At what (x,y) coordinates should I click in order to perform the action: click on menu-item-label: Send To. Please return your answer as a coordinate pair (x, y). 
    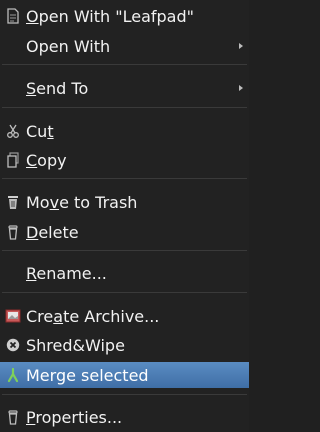
    Looking at the image, I should click on (57, 88).